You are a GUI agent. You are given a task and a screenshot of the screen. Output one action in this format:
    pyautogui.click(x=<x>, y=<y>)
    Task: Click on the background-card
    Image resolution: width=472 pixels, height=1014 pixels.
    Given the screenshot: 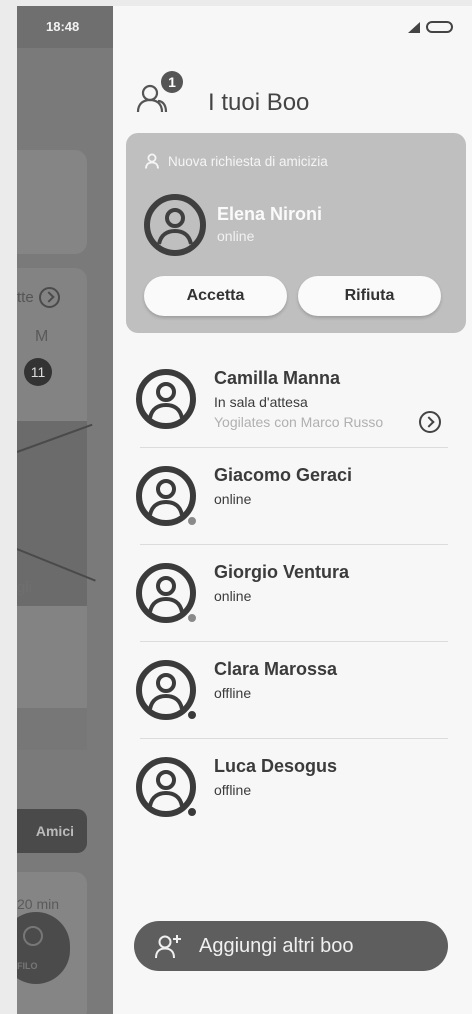 What is the action you would take?
    pyautogui.click(x=52, y=202)
    